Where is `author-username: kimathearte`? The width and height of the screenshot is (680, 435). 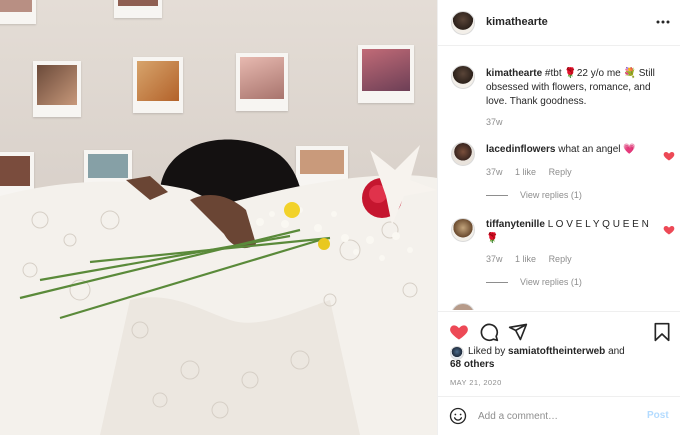 author-username: kimathearte is located at coordinates (517, 22).